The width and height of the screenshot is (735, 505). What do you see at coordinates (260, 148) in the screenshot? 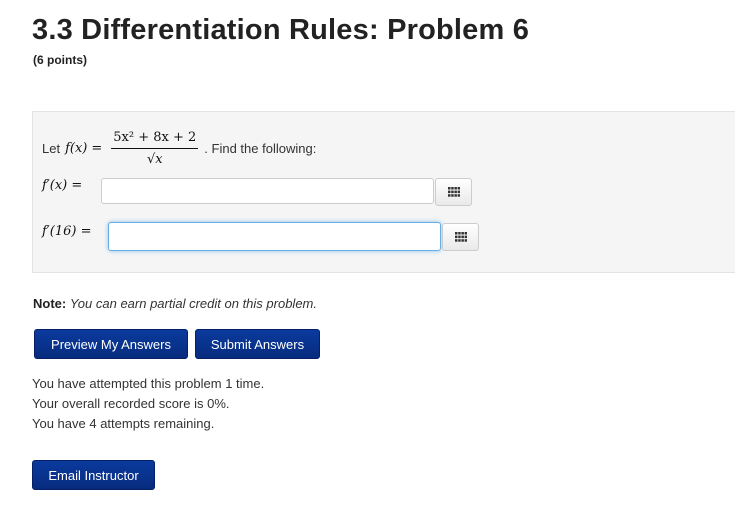
I see `instruction-text: . Find the following:` at bounding box center [260, 148].